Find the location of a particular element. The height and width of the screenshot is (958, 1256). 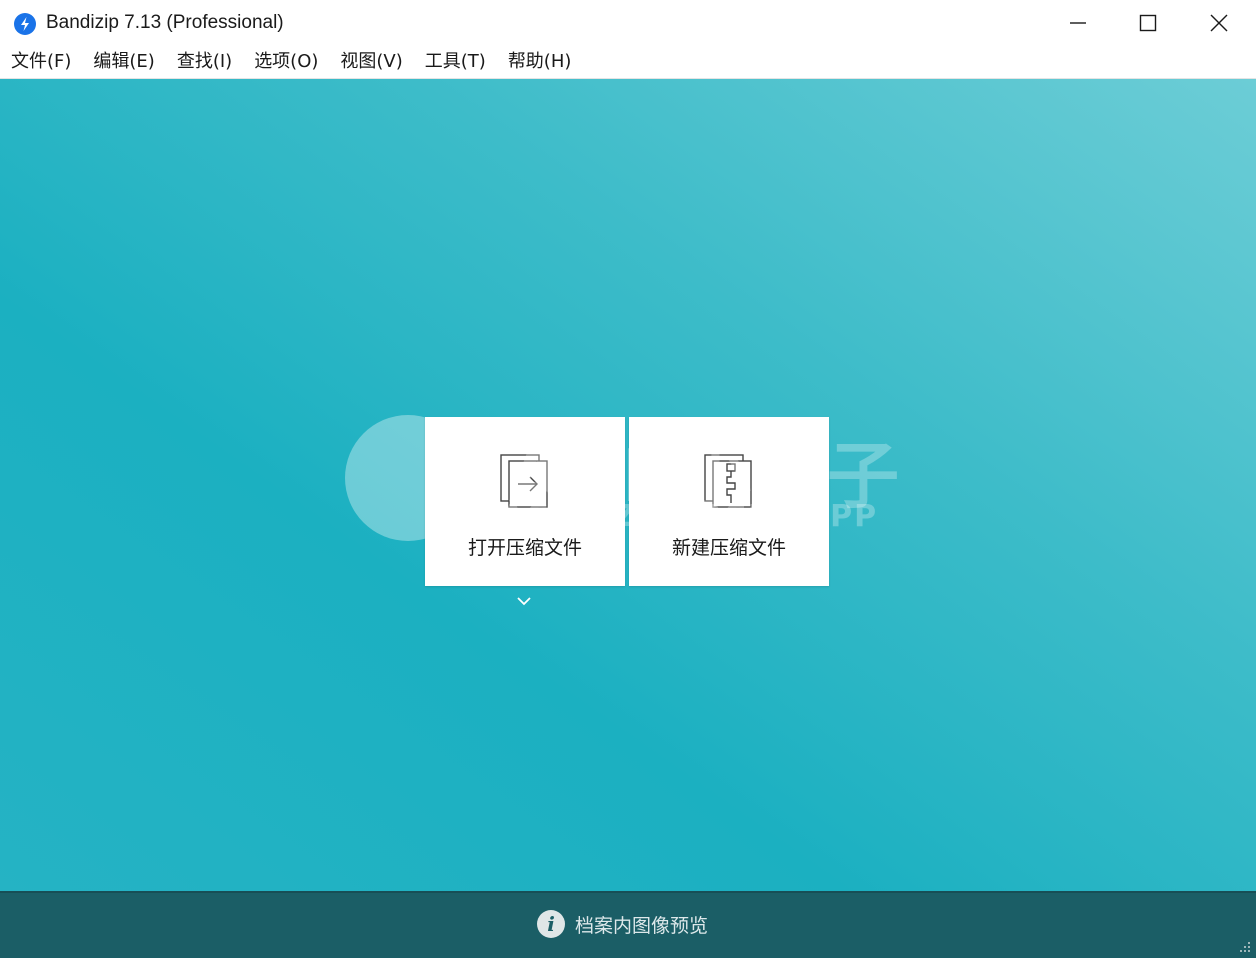

watermark-url: JACKXJZ.VERCEL.APP is located at coordinates (683, 516).